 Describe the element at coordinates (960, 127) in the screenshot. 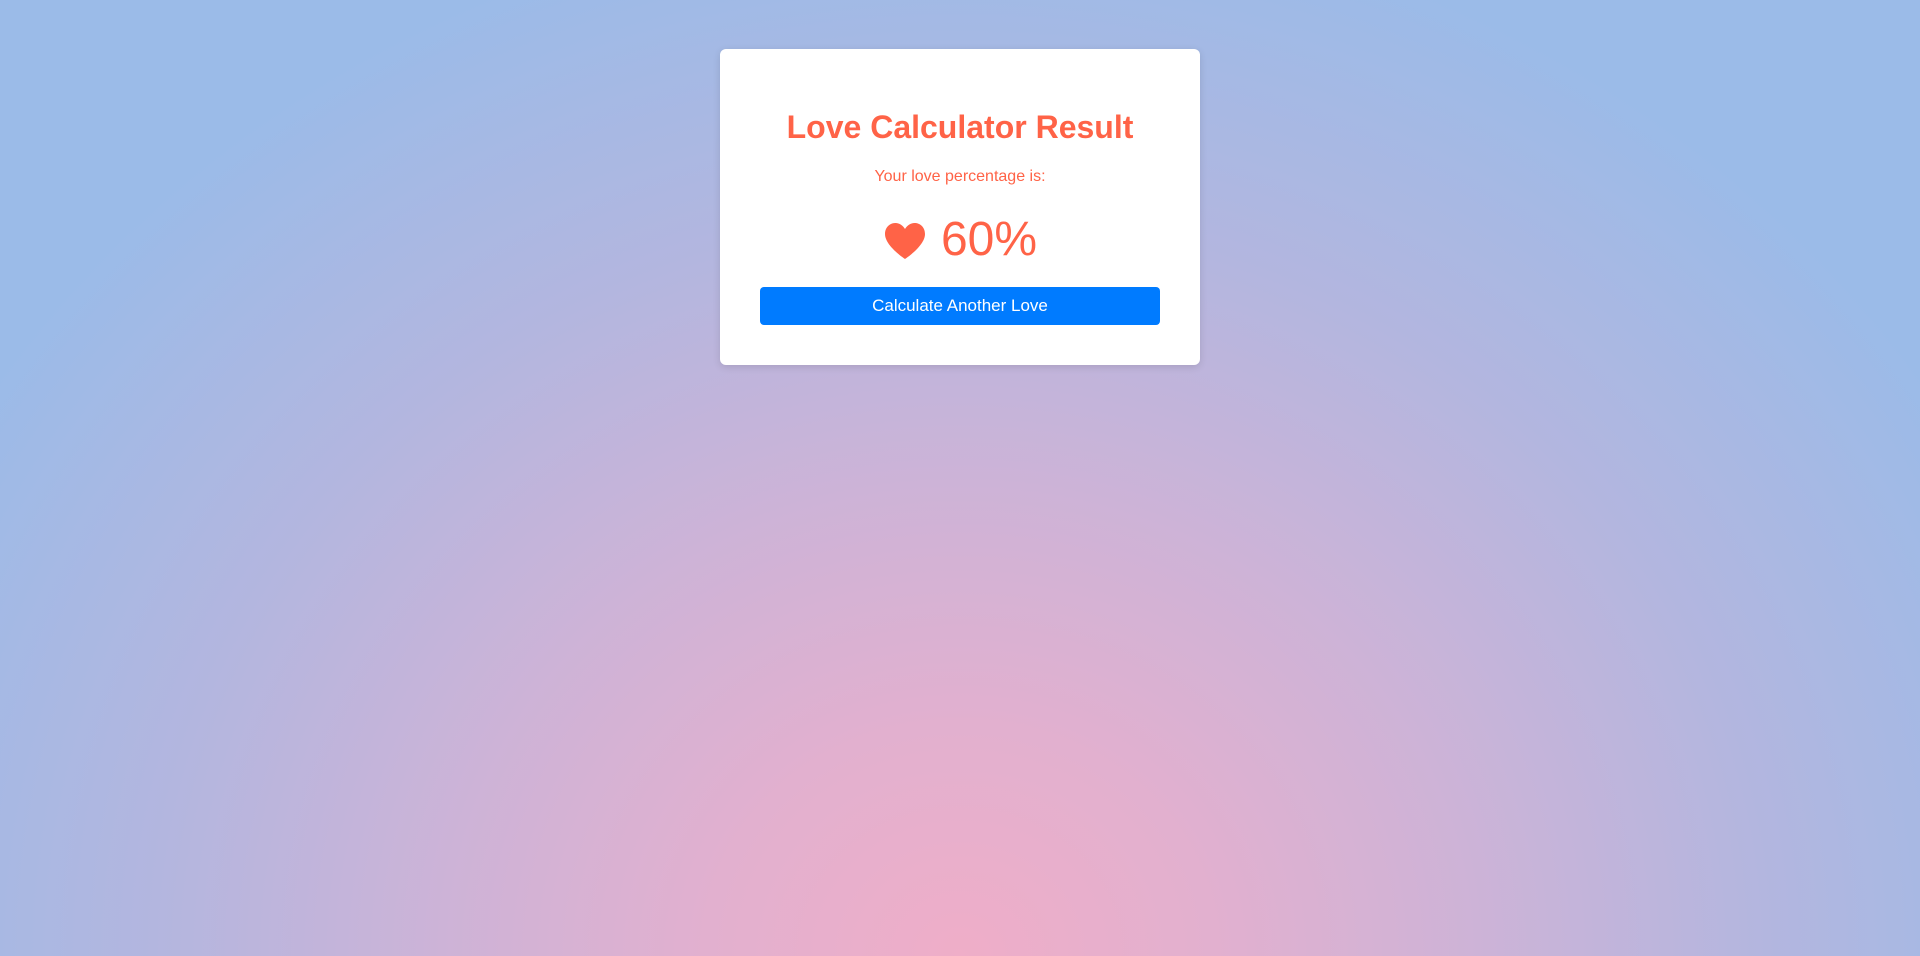

I see `page-title: Love Calculator Result` at that location.